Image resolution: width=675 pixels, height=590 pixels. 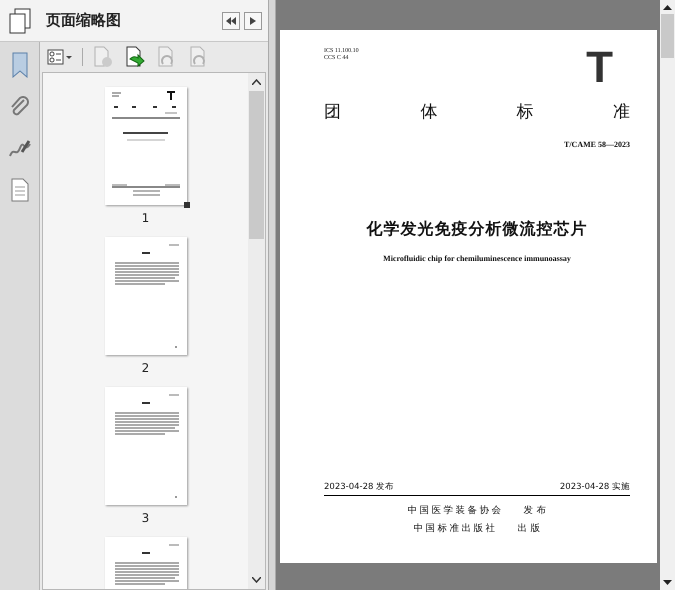 What do you see at coordinates (20, 65) in the screenshot?
I see `bookmark-icon` at bounding box center [20, 65].